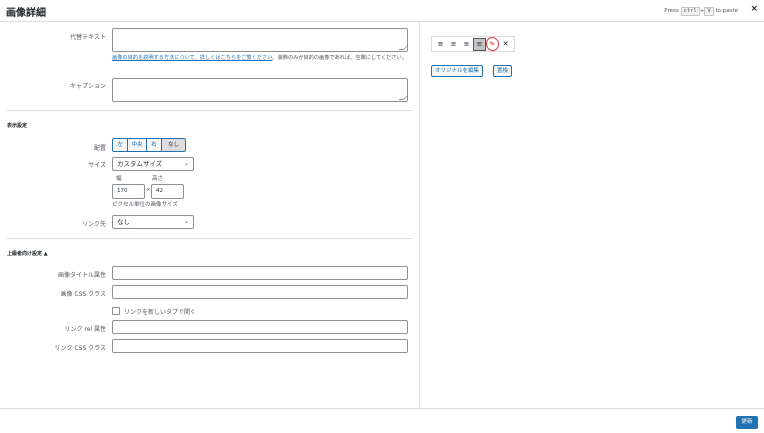  I want to click on replace-button: 置換, so click(503, 71).